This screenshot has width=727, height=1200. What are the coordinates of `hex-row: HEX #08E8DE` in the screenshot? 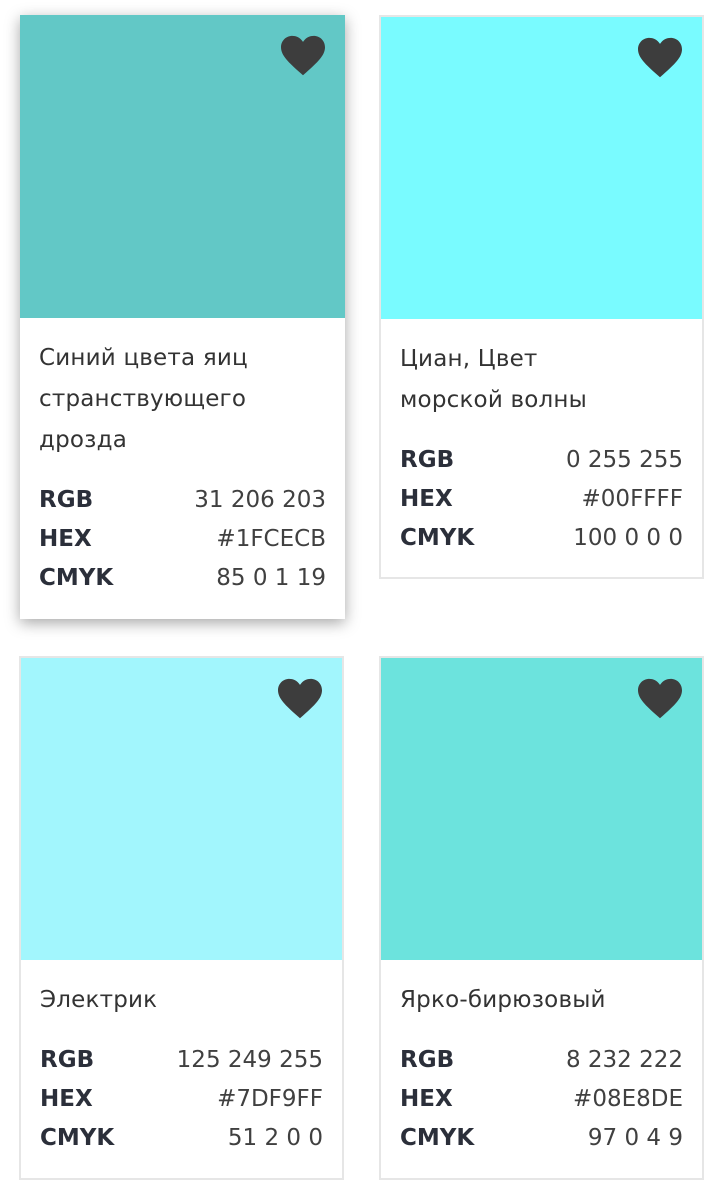 It's located at (541, 1099).